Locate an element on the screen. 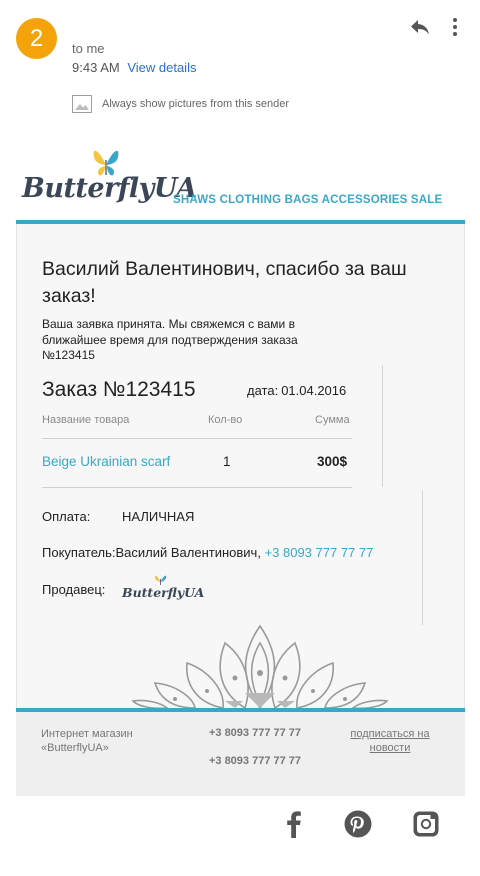 The image size is (480, 876). category-nav: SHAWS CLOTHING BAGS ACCESSORIES SALE is located at coordinates (307, 200).